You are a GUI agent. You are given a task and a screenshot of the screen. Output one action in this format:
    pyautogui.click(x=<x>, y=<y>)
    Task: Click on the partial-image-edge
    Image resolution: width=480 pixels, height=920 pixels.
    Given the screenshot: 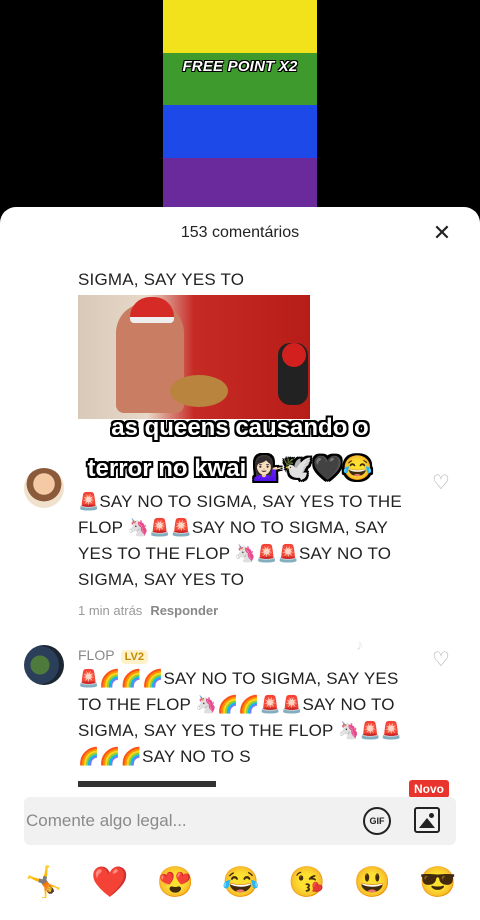 What is the action you would take?
    pyautogui.click(x=147, y=784)
    